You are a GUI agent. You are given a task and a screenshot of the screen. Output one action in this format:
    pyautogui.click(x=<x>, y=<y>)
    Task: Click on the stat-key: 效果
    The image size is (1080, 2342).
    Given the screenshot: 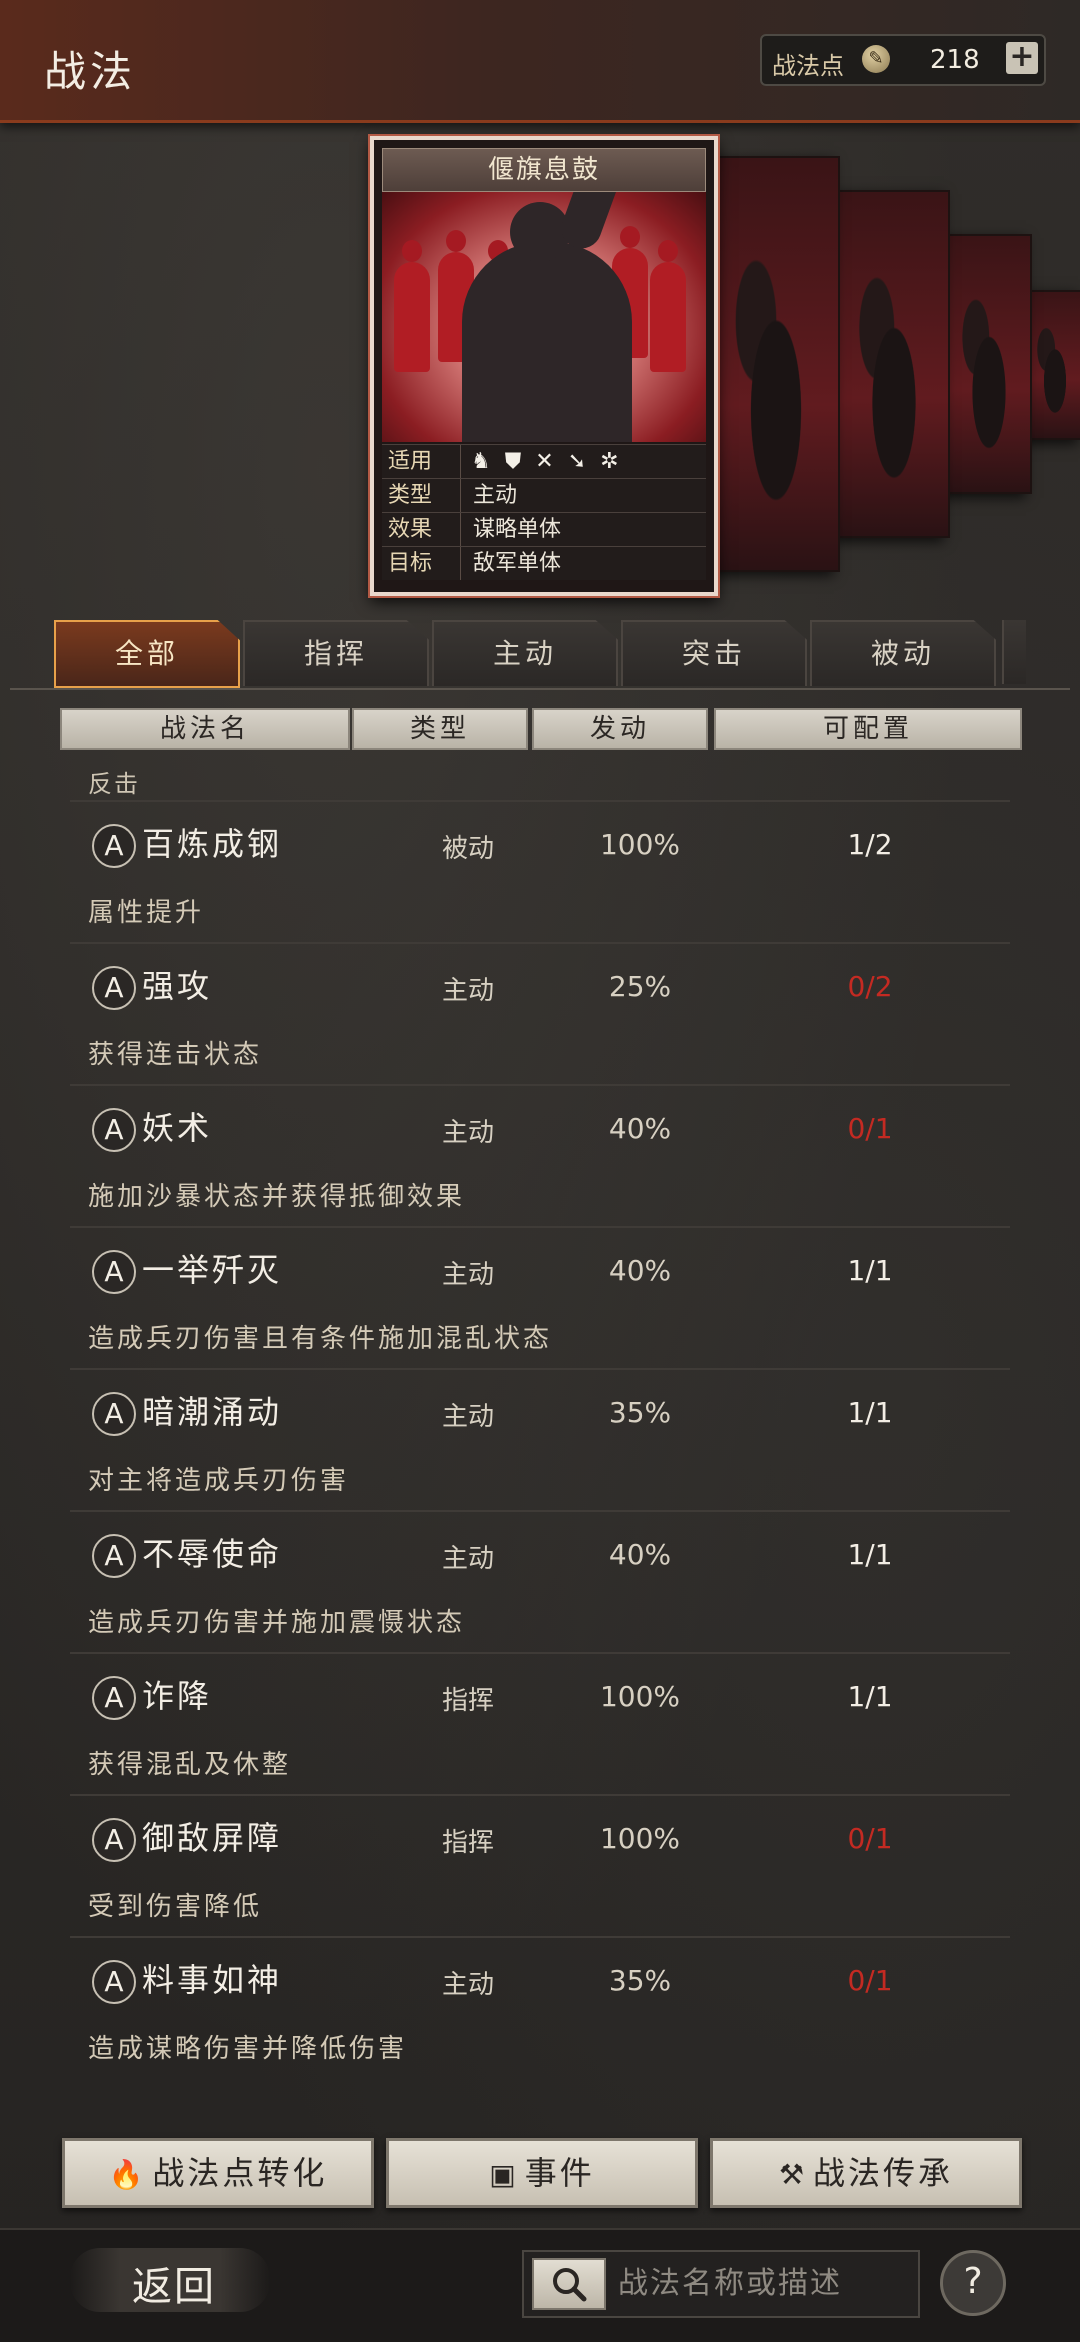 What is the action you would take?
    pyautogui.click(x=421, y=529)
    